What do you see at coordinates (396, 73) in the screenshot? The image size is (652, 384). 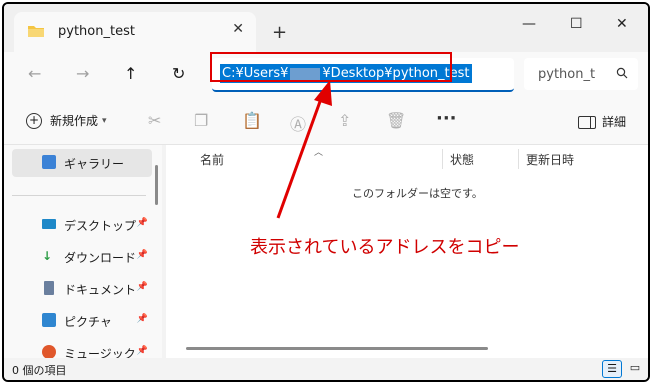 I see `address-path-suffix: ¥Desktop¥python_test` at bounding box center [396, 73].